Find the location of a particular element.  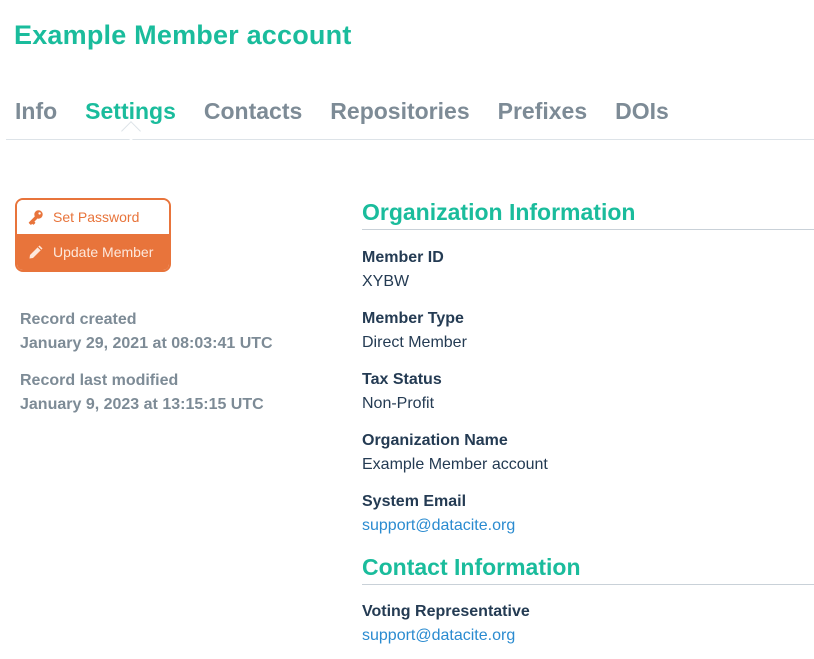

tab-settings: Settings is located at coordinates (130, 117).